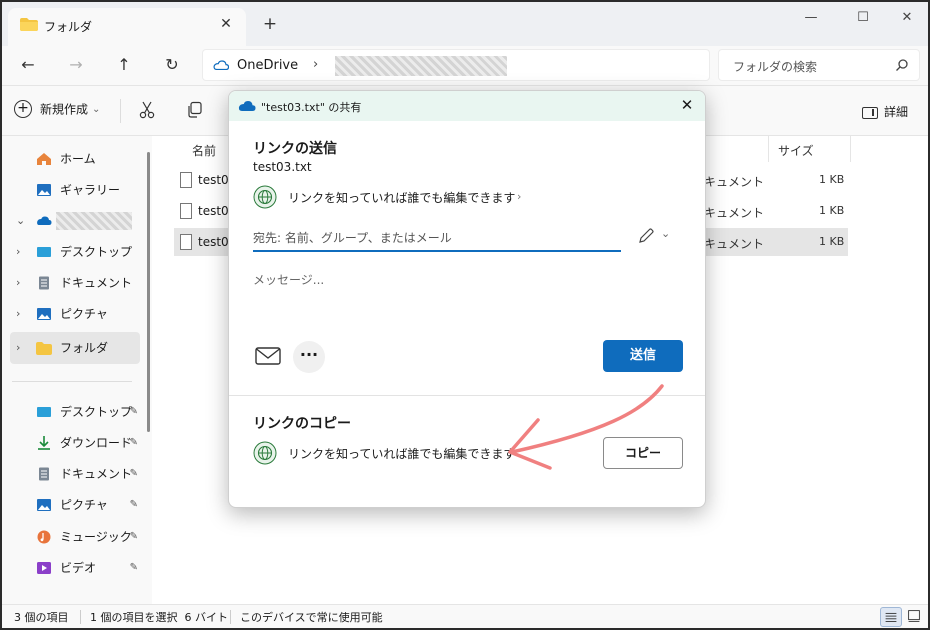 The image size is (930, 630). I want to click on quick-access-downloads: ダウンロード ✎, so click(75, 443).